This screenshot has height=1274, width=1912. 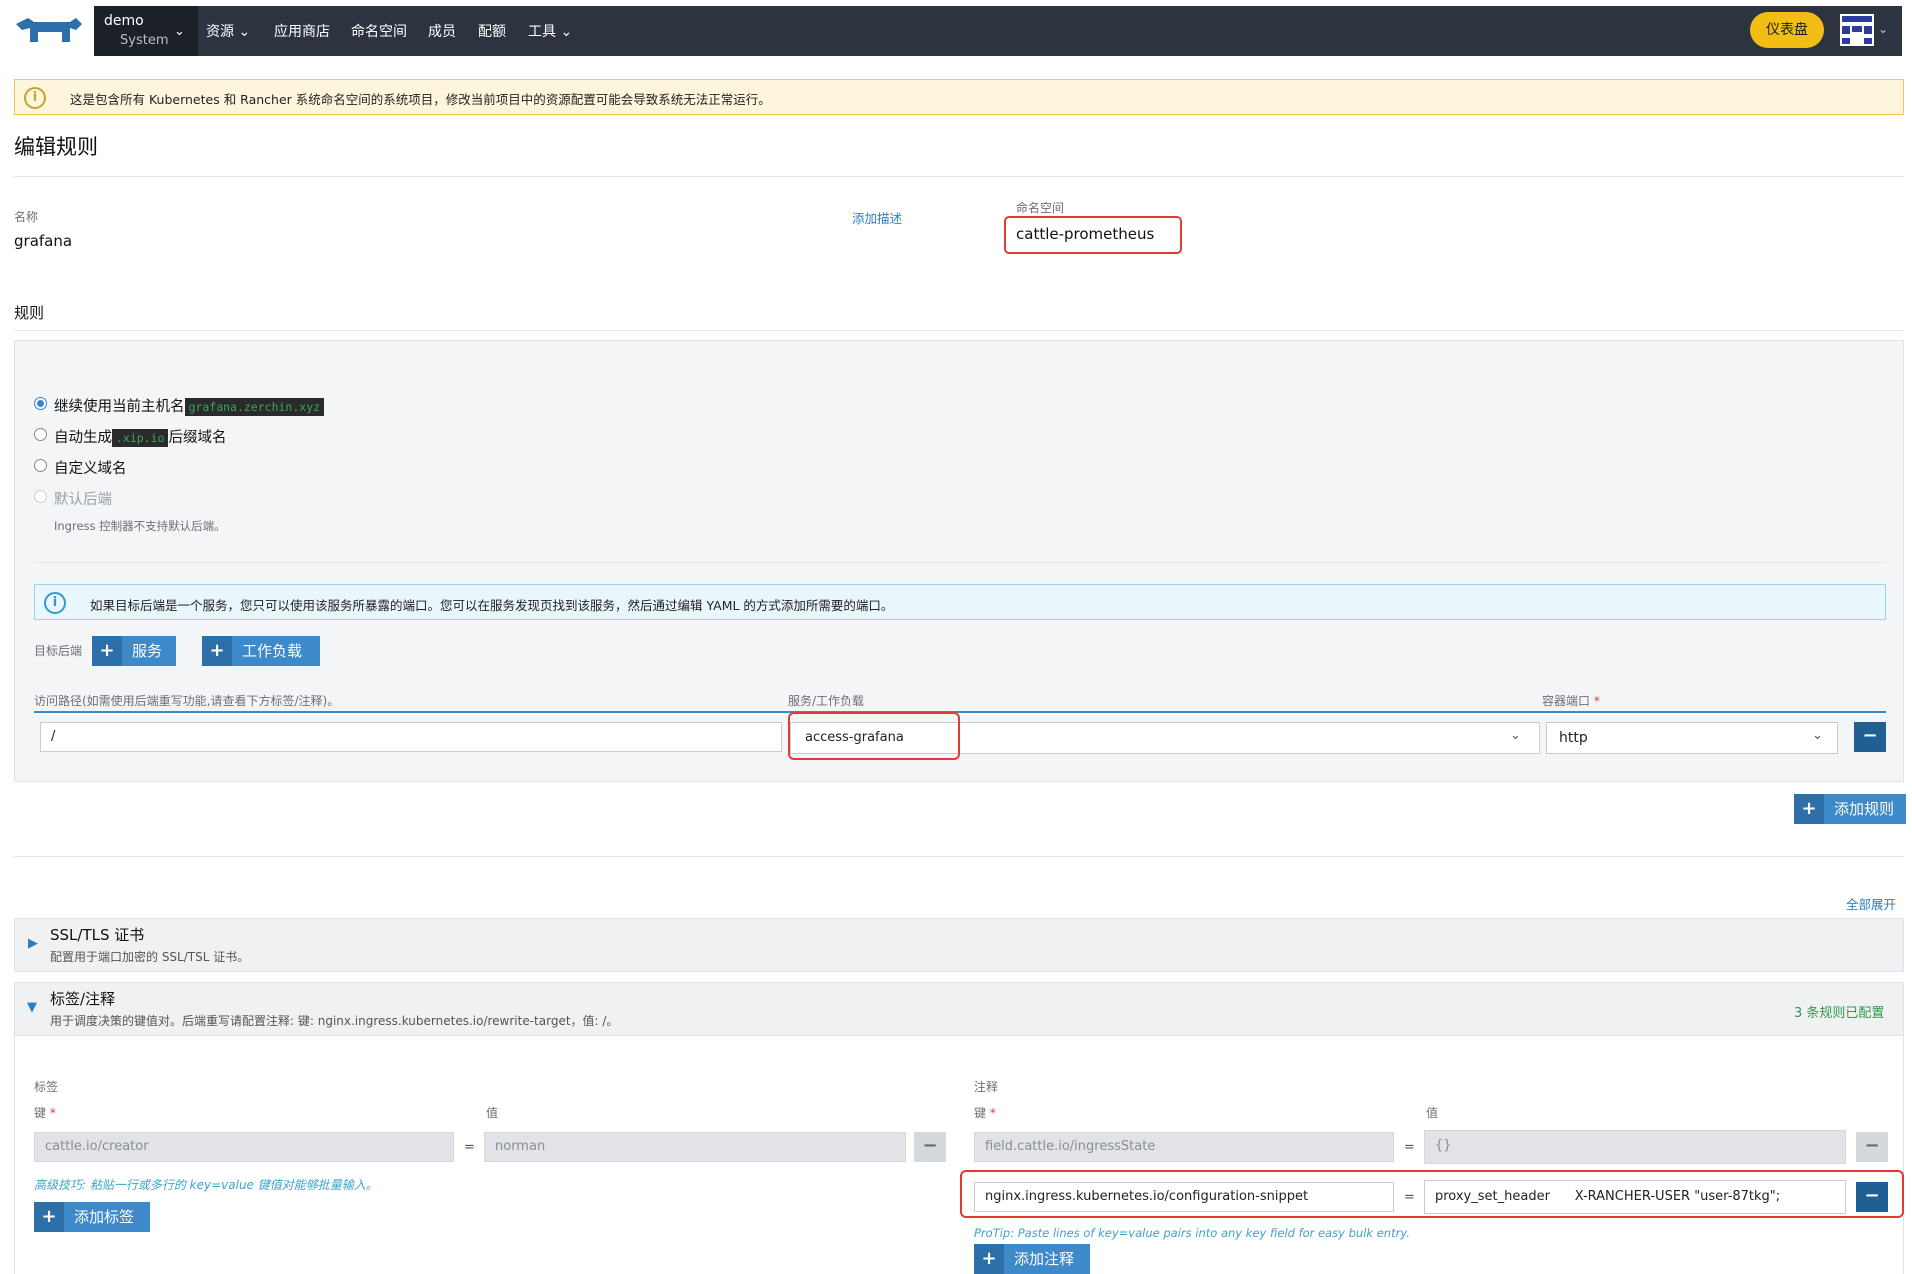 I want to click on label-value-input: norman, so click(x=695, y=1147).